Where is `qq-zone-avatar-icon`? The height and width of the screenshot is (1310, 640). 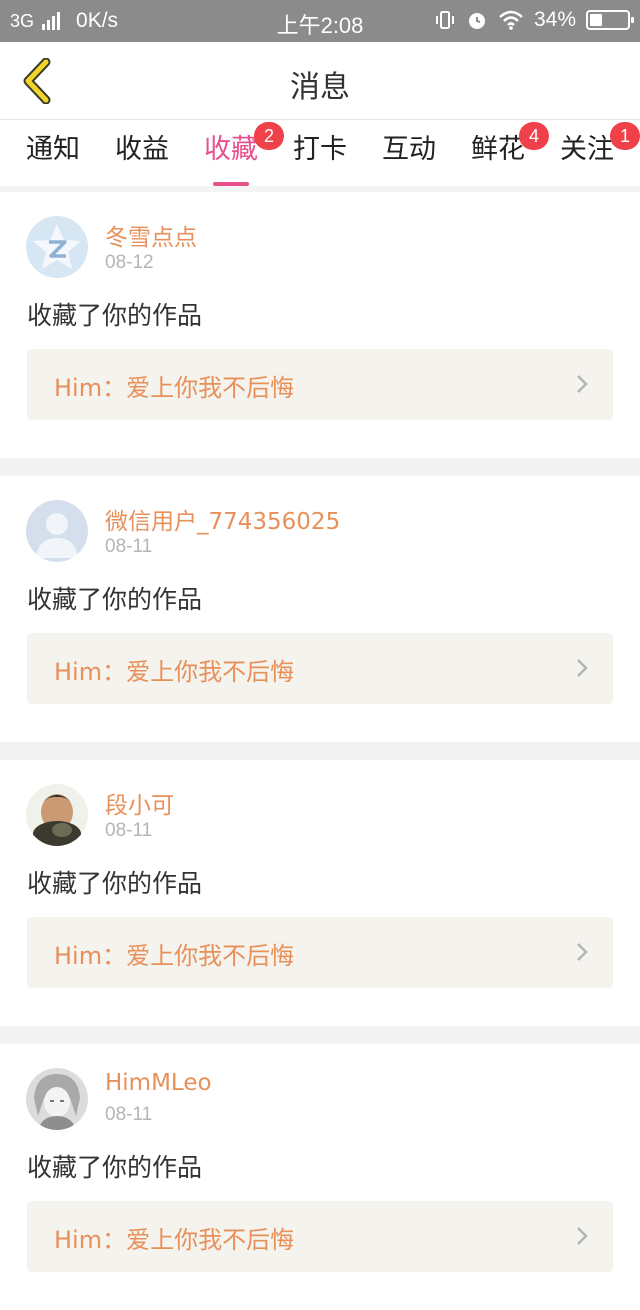 qq-zone-avatar-icon is located at coordinates (57, 247).